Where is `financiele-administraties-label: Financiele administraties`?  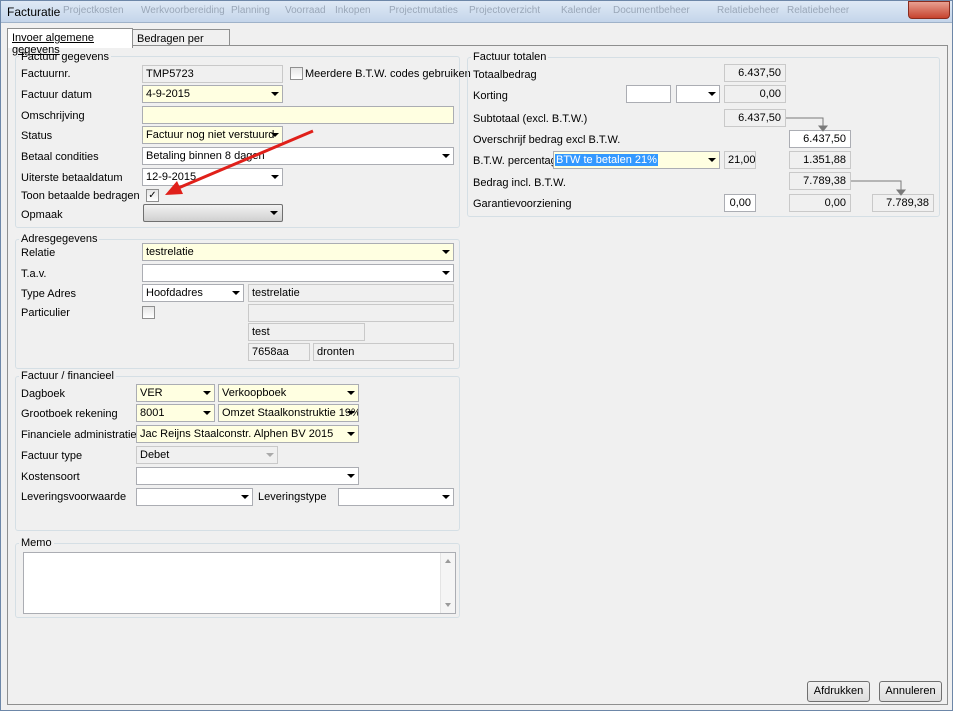 financiele-administraties-label: Financiele administraties is located at coordinates (82, 435).